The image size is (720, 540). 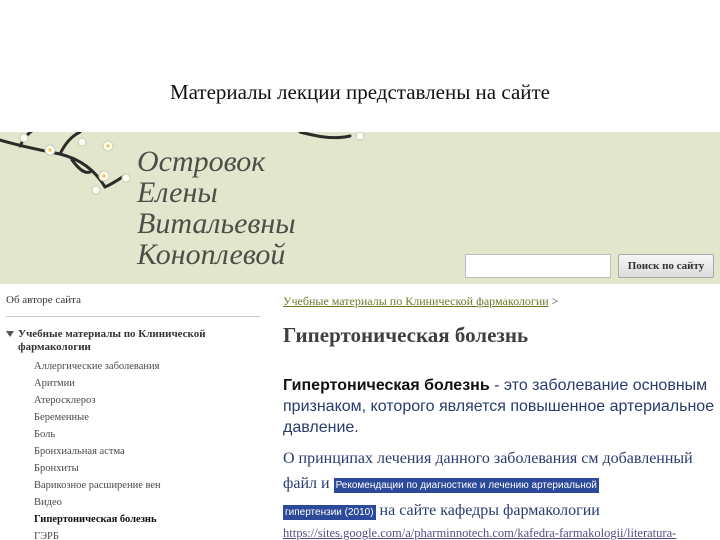 What do you see at coordinates (538, 266) in the screenshot?
I see `search-input` at bounding box center [538, 266].